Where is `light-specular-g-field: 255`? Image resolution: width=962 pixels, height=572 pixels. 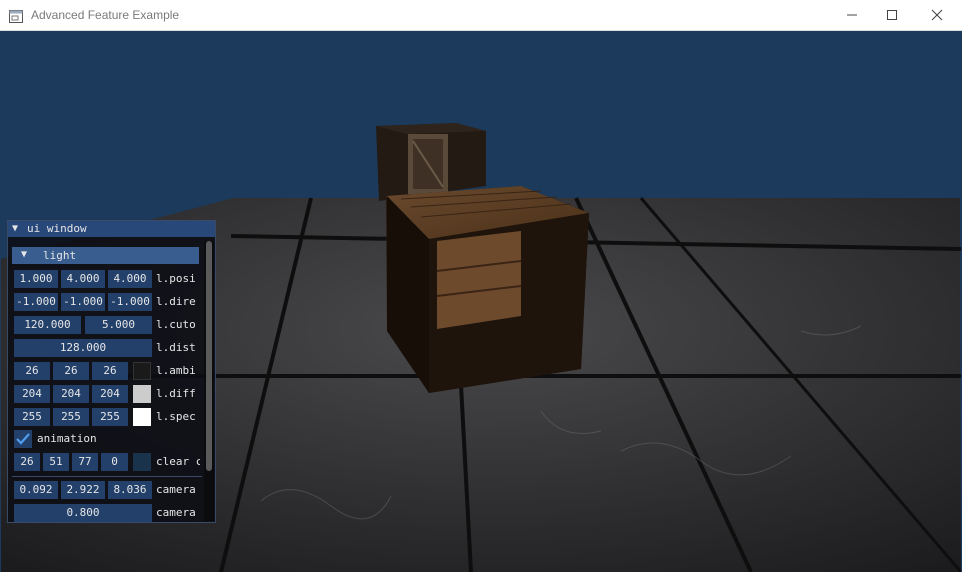
light-specular-g-field: 255 is located at coordinates (71, 417).